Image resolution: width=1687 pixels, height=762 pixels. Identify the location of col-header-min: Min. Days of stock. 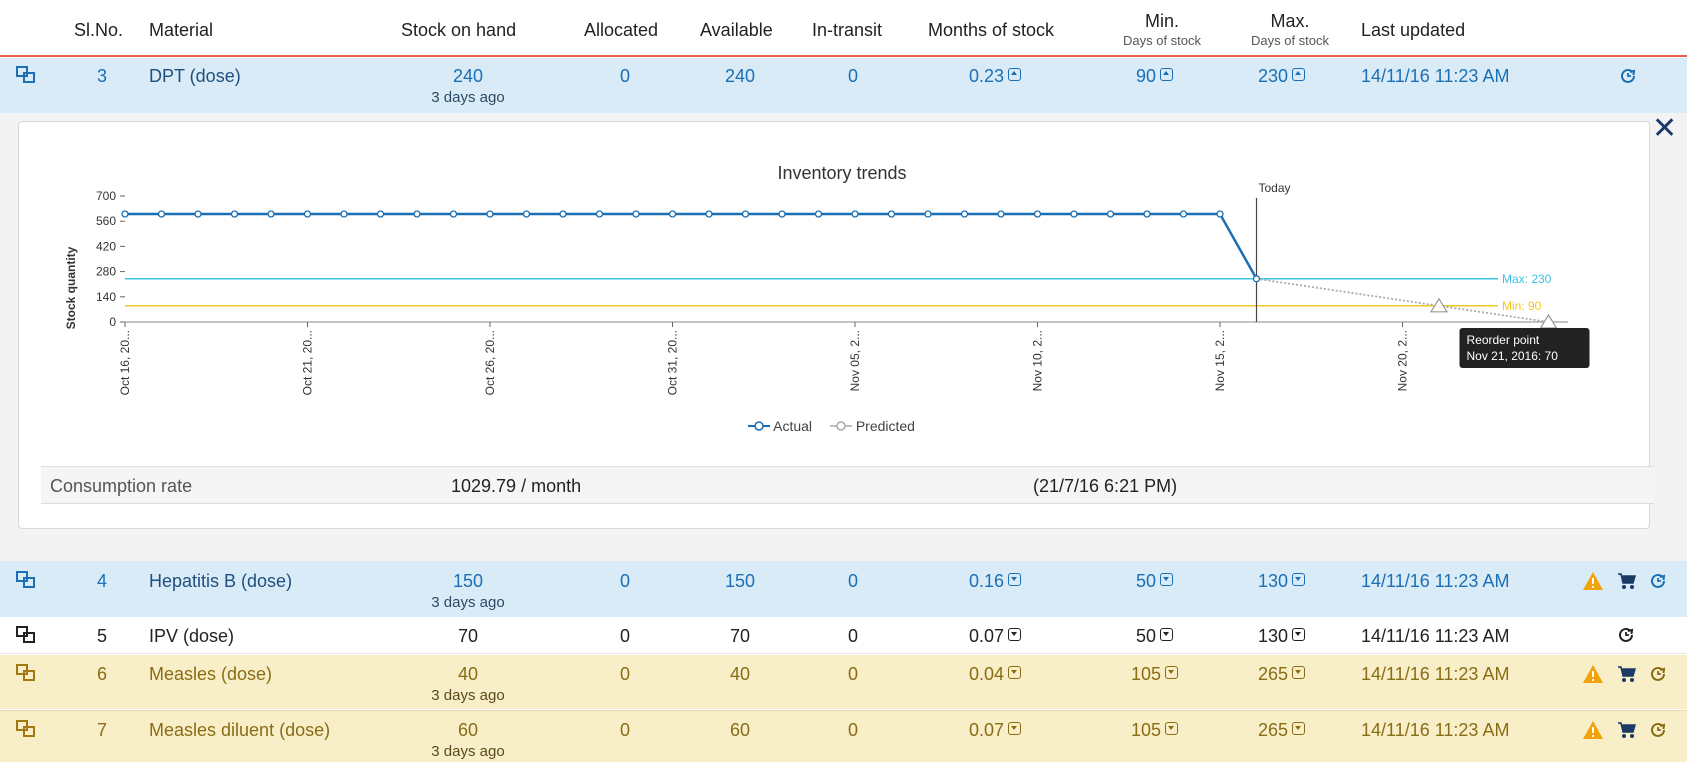
(1162, 31).